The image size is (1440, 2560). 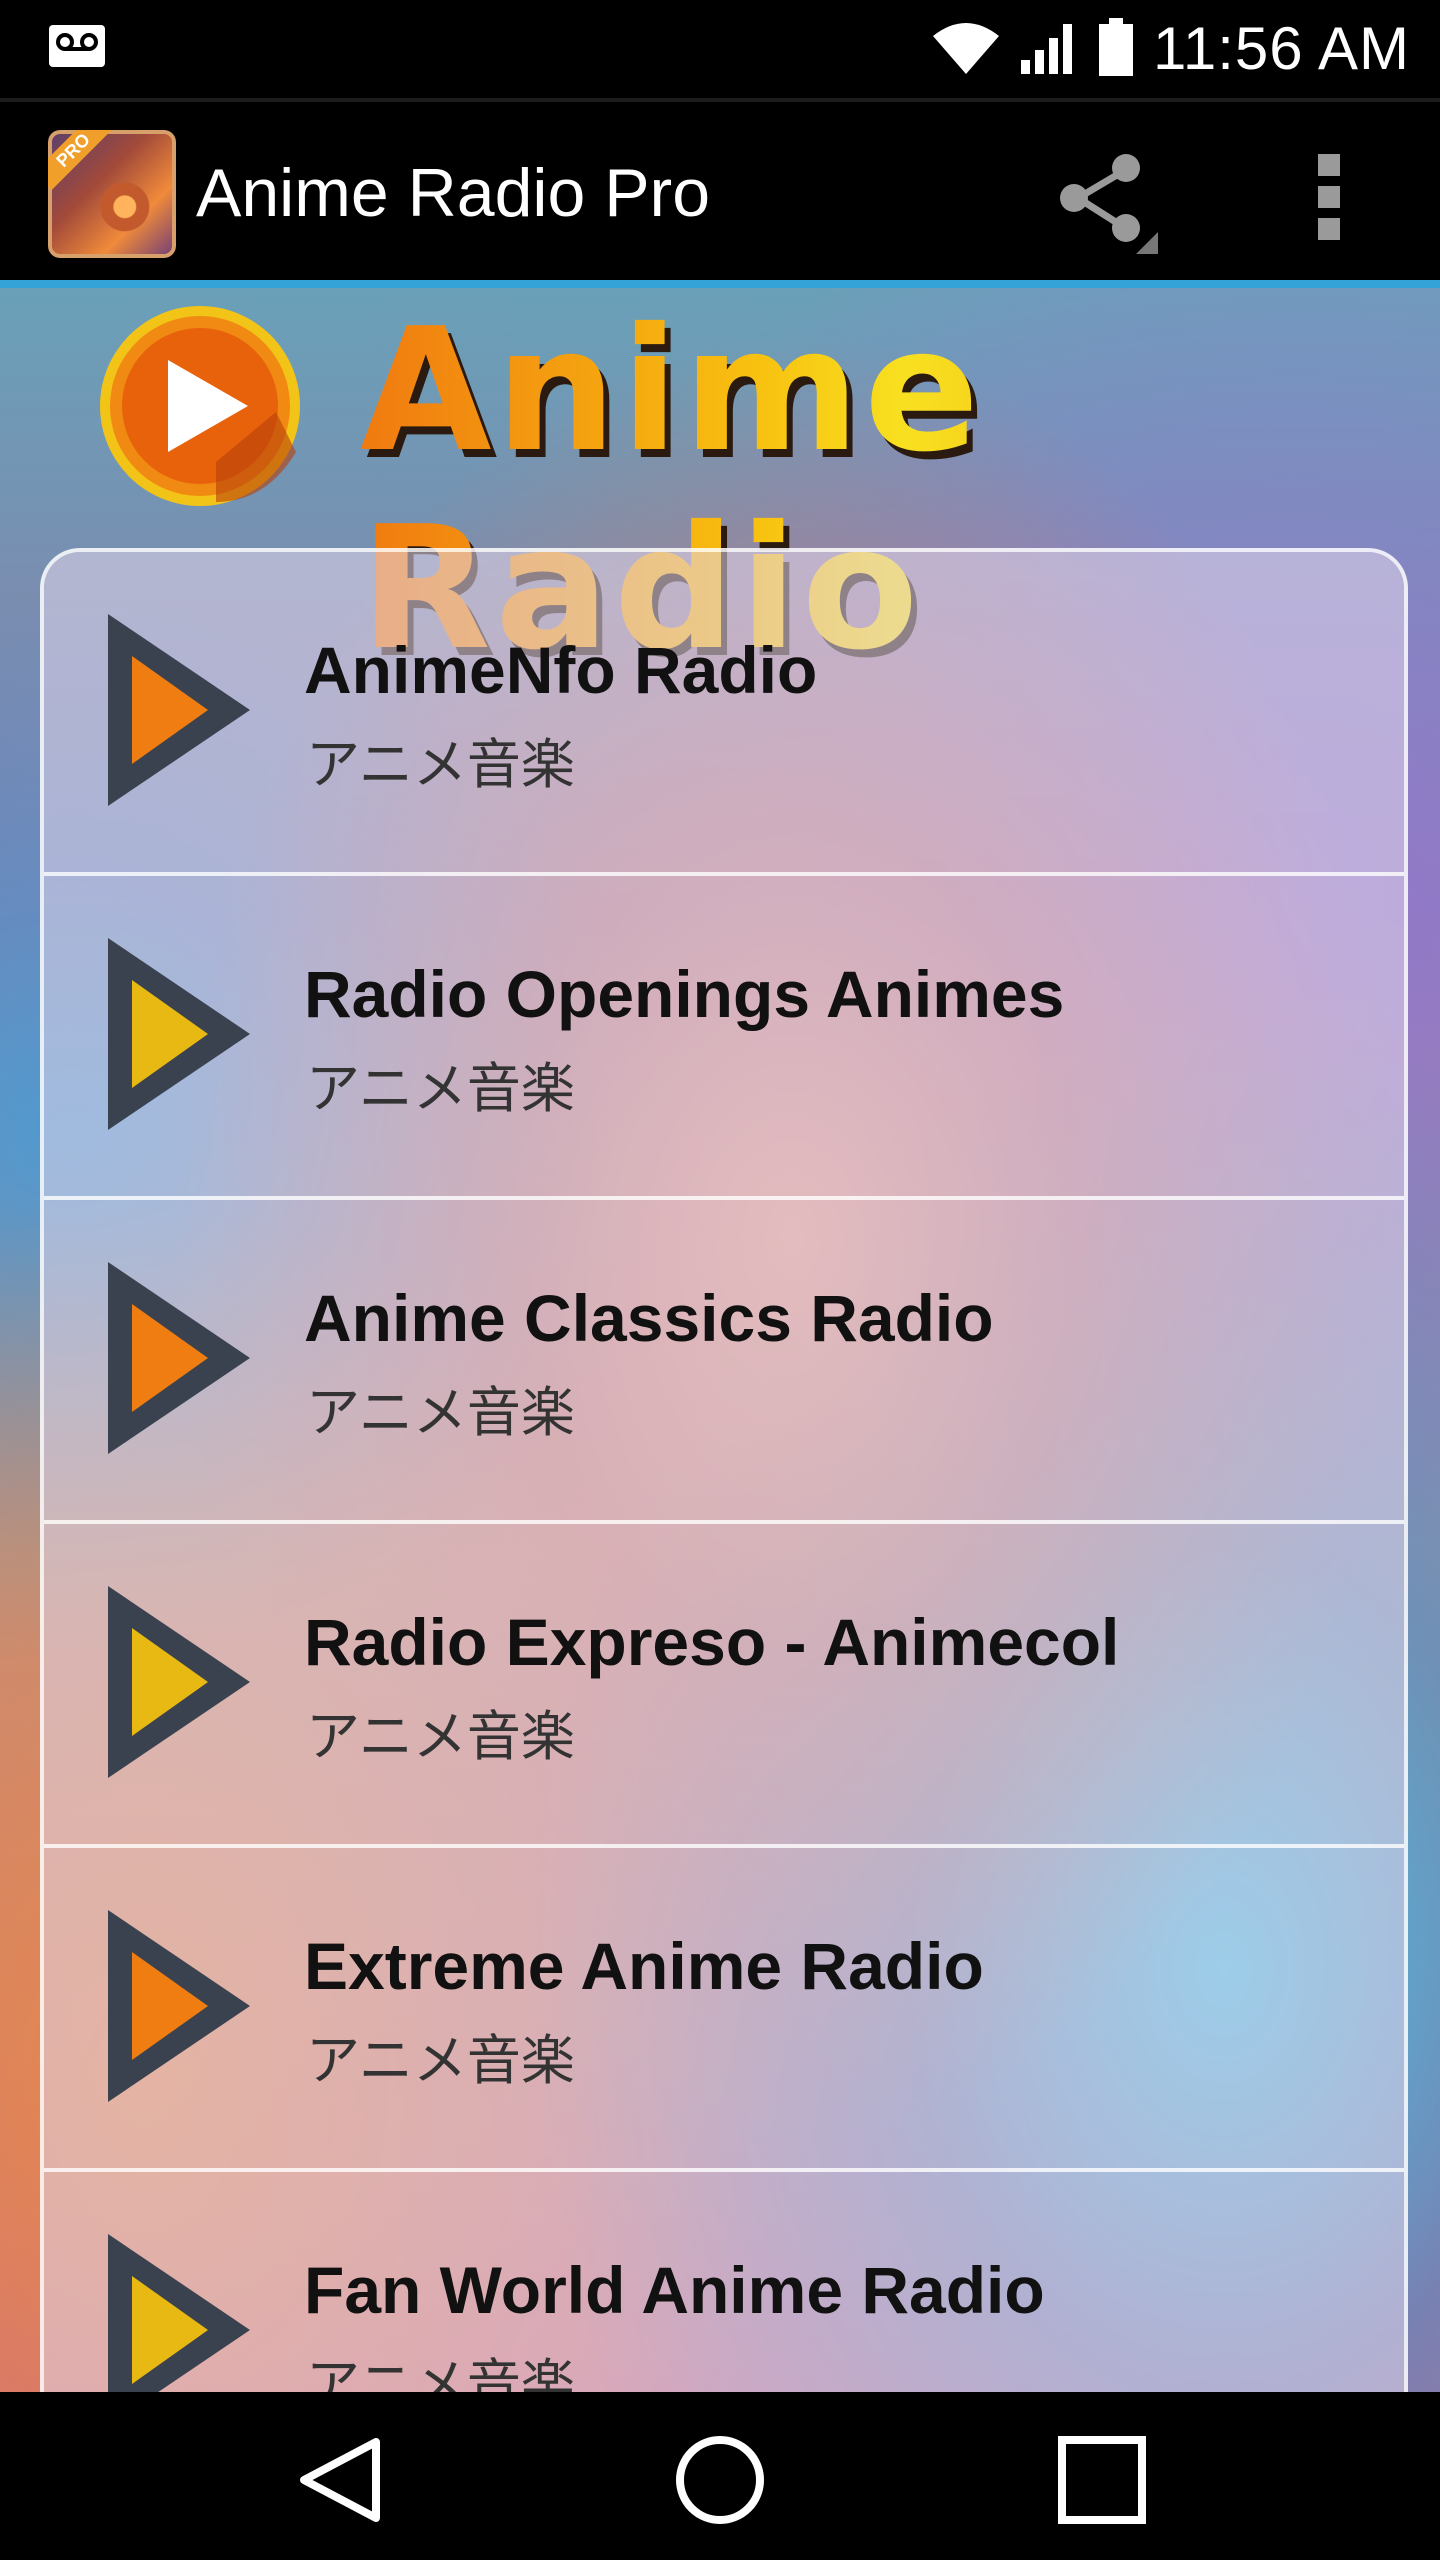 I want to click on station-row: Fan World Anime Radio アニメ音楽, so click(x=724, y=2282).